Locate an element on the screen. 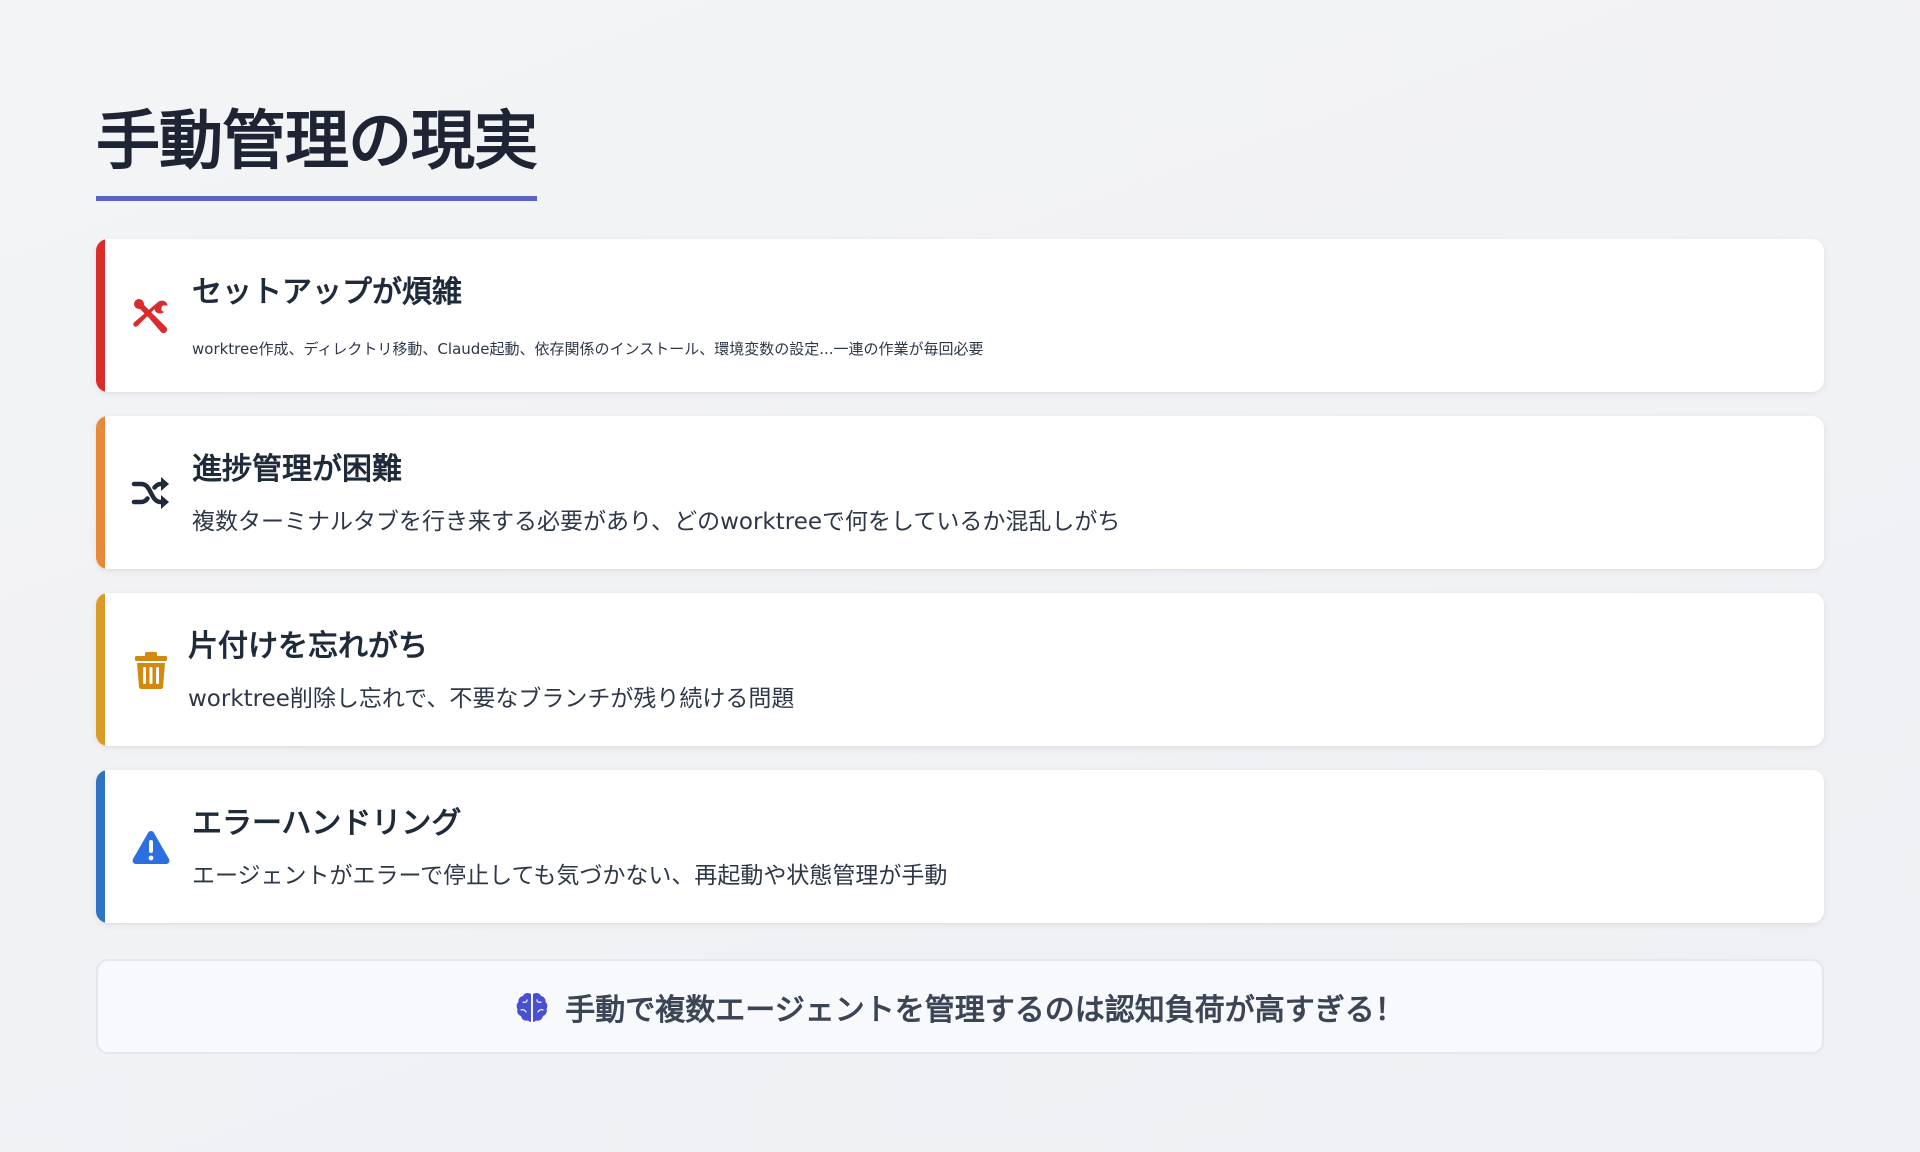  card-description: worktree削除し忘れで、不要なブランチが残り続ける問題 is located at coordinates (491, 699).